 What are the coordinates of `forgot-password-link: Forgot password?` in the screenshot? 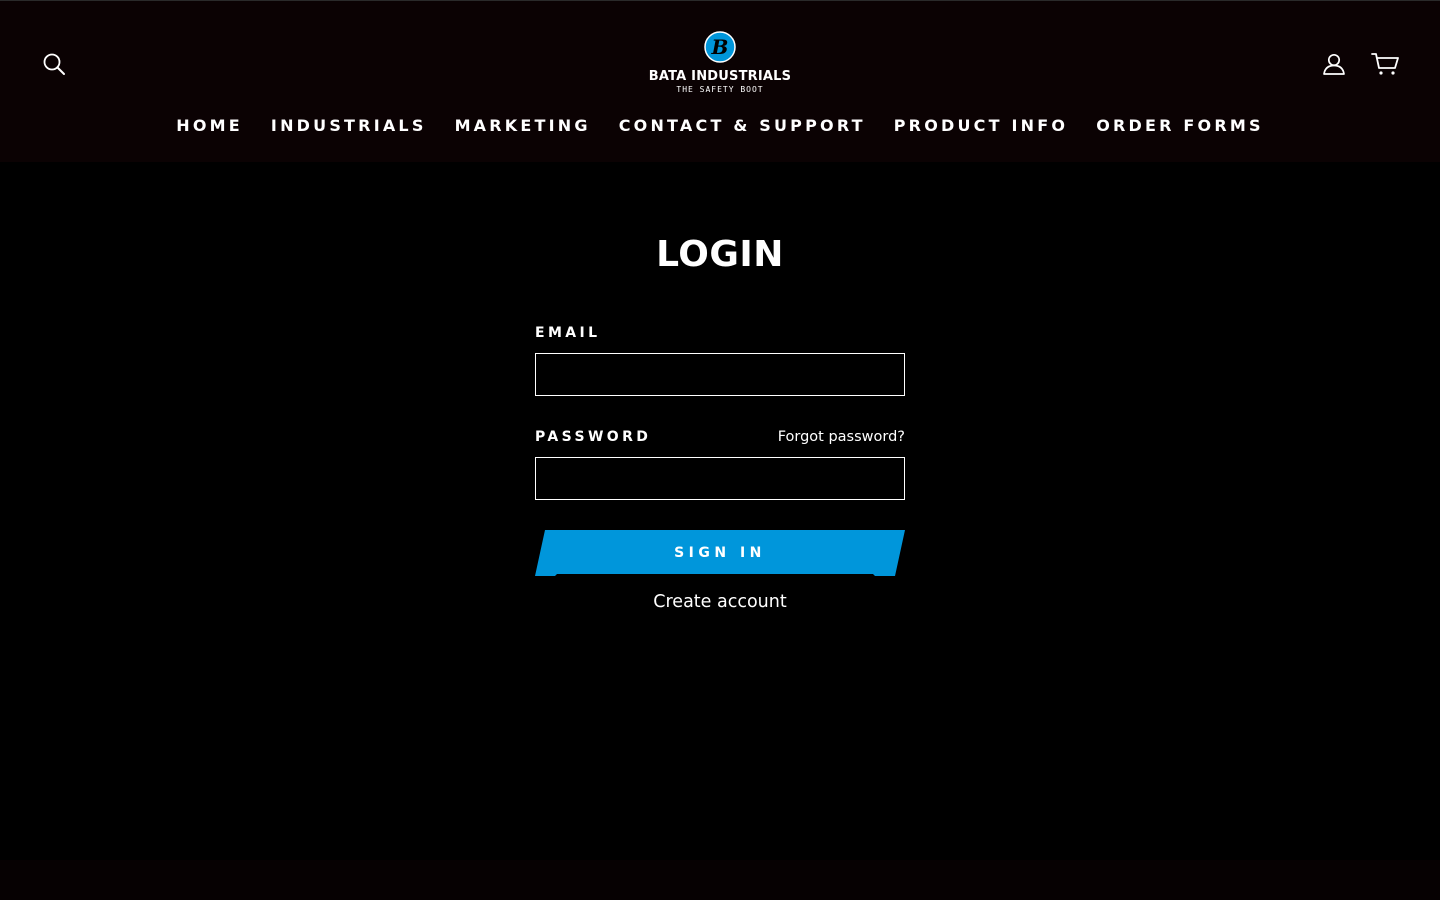 It's located at (841, 437).